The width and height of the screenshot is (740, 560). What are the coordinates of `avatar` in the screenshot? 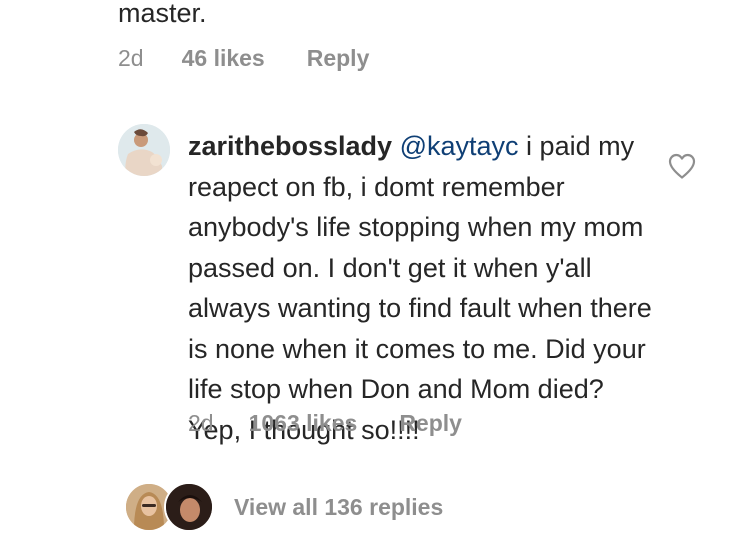 It's located at (144, 150).